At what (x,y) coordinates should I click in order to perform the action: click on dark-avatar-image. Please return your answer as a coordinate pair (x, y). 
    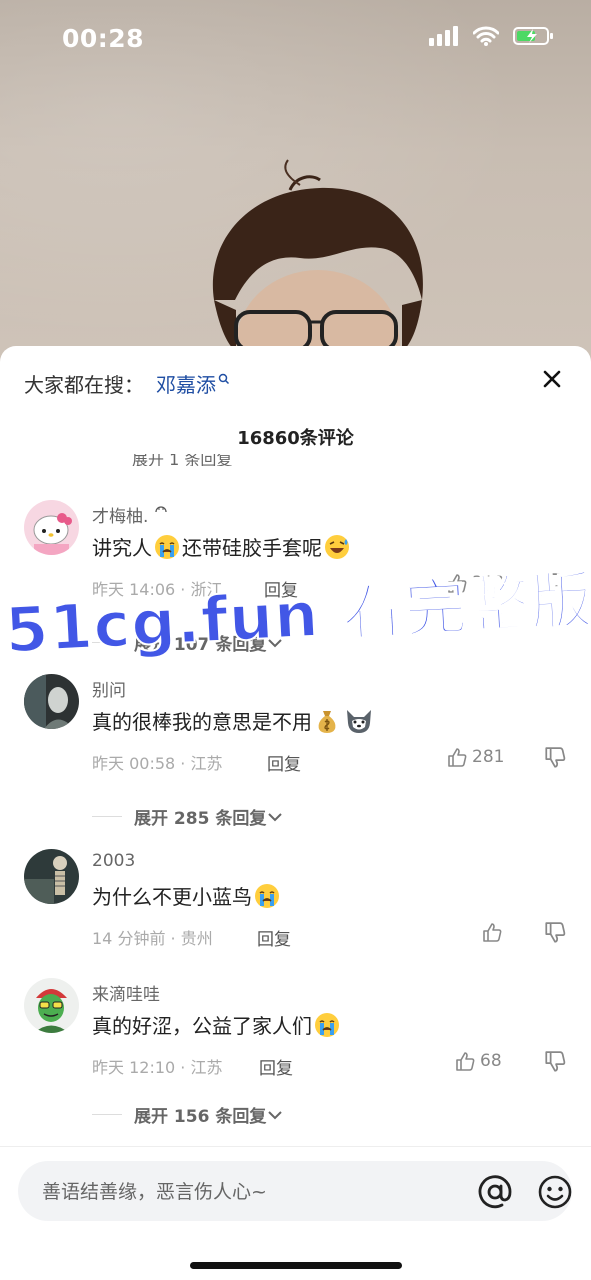
    Looking at the image, I should click on (51, 701).